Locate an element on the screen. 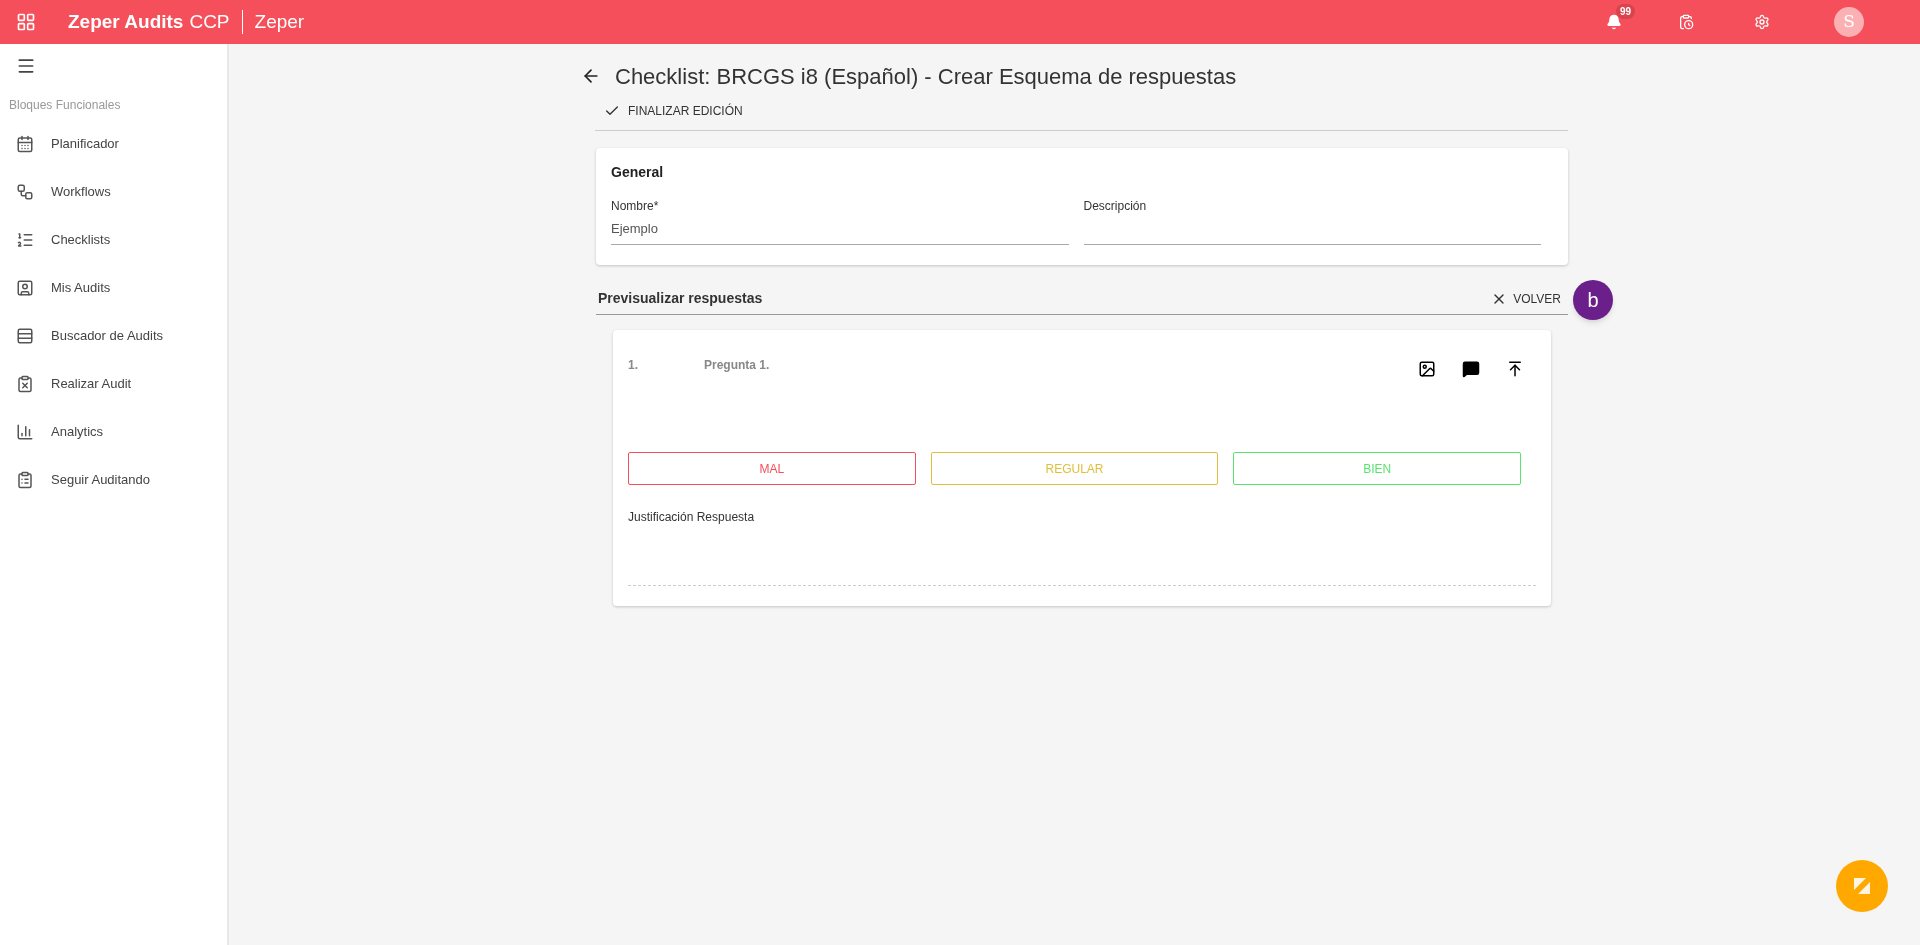 The height and width of the screenshot is (945, 1920). sidebar-item: Checklists is located at coordinates (113, 240).